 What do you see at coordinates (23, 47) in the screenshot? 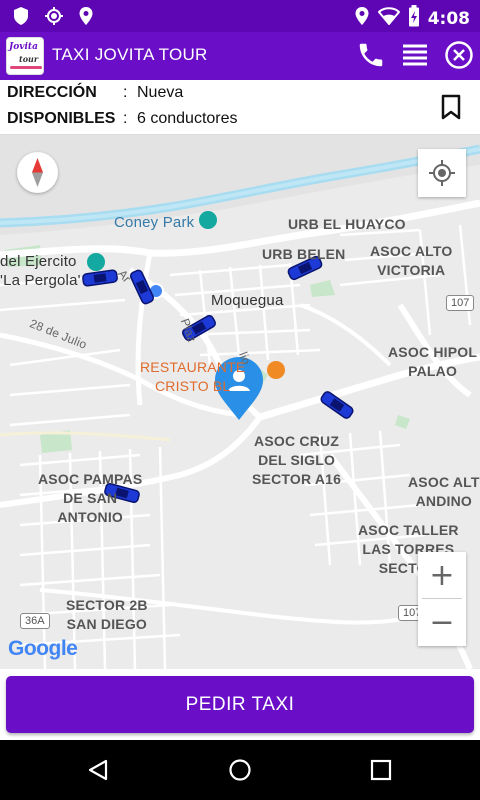
I see `logo-text-top: Jovita` at bounding box center [23, 47].